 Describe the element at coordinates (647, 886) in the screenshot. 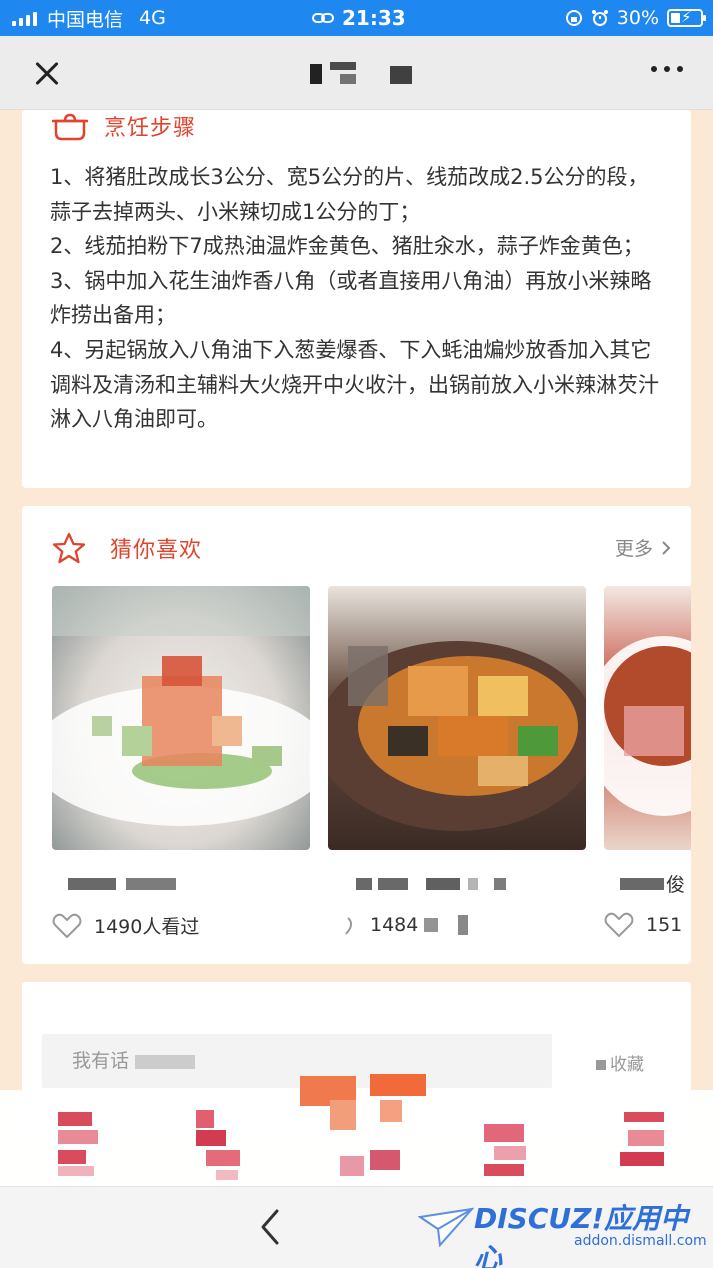

I see `recipe-name: 俊` at that location.